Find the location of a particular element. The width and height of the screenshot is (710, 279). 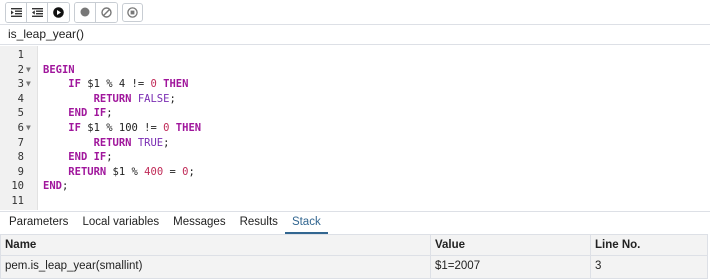

step-button-group is located at coordinates (37, 12).